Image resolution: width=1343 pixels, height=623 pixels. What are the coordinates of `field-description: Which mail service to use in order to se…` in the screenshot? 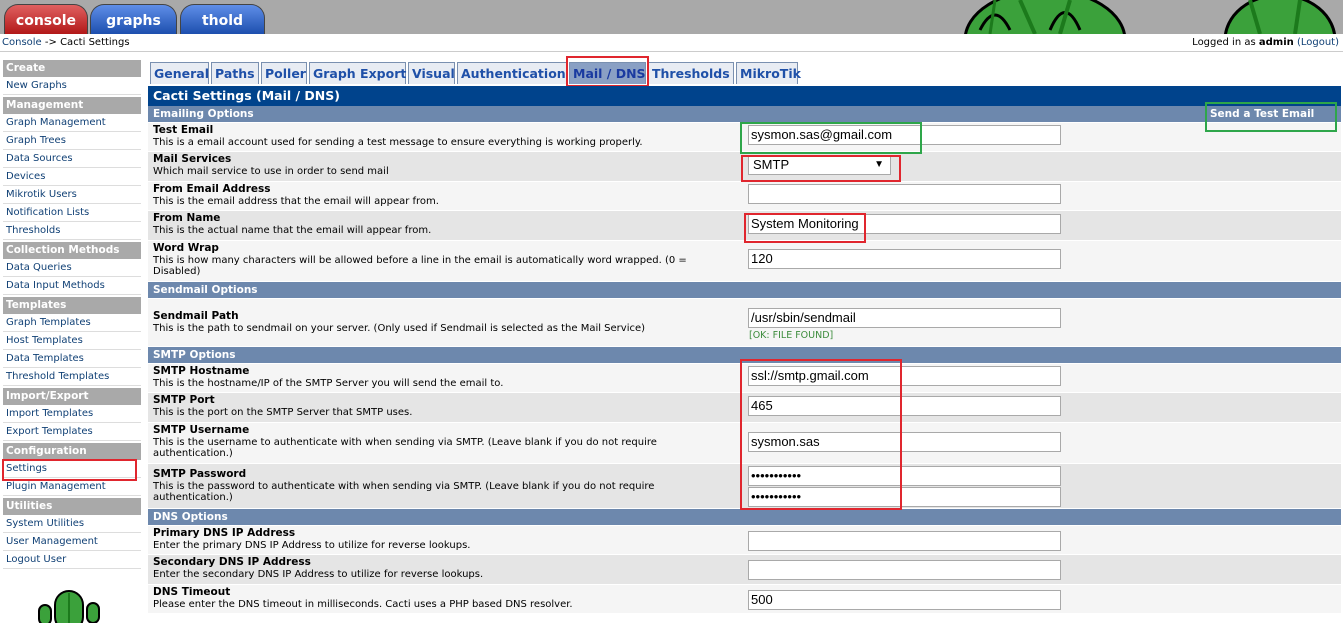 It's located at (271, 171).